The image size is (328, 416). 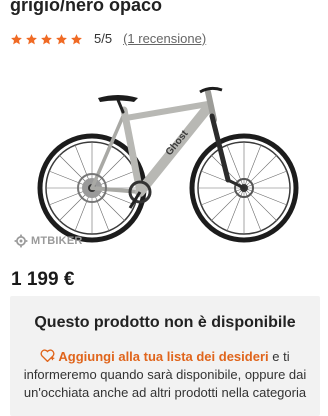 I want to click on rating-stars, so click(x=46, y=39).